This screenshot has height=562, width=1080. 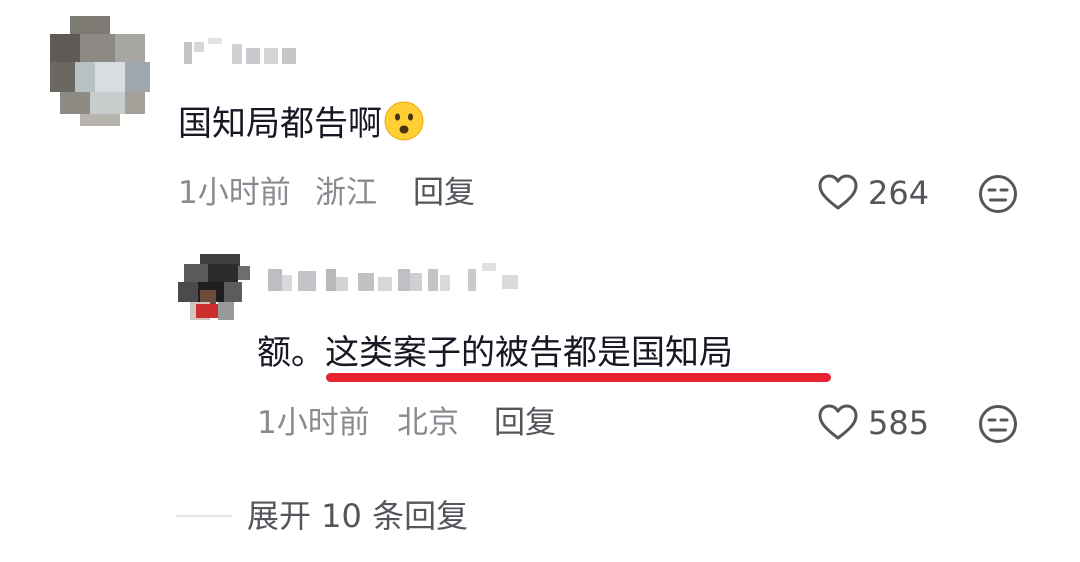 I want to click on reply-time: 1小时前, so click(x=313, y=423).